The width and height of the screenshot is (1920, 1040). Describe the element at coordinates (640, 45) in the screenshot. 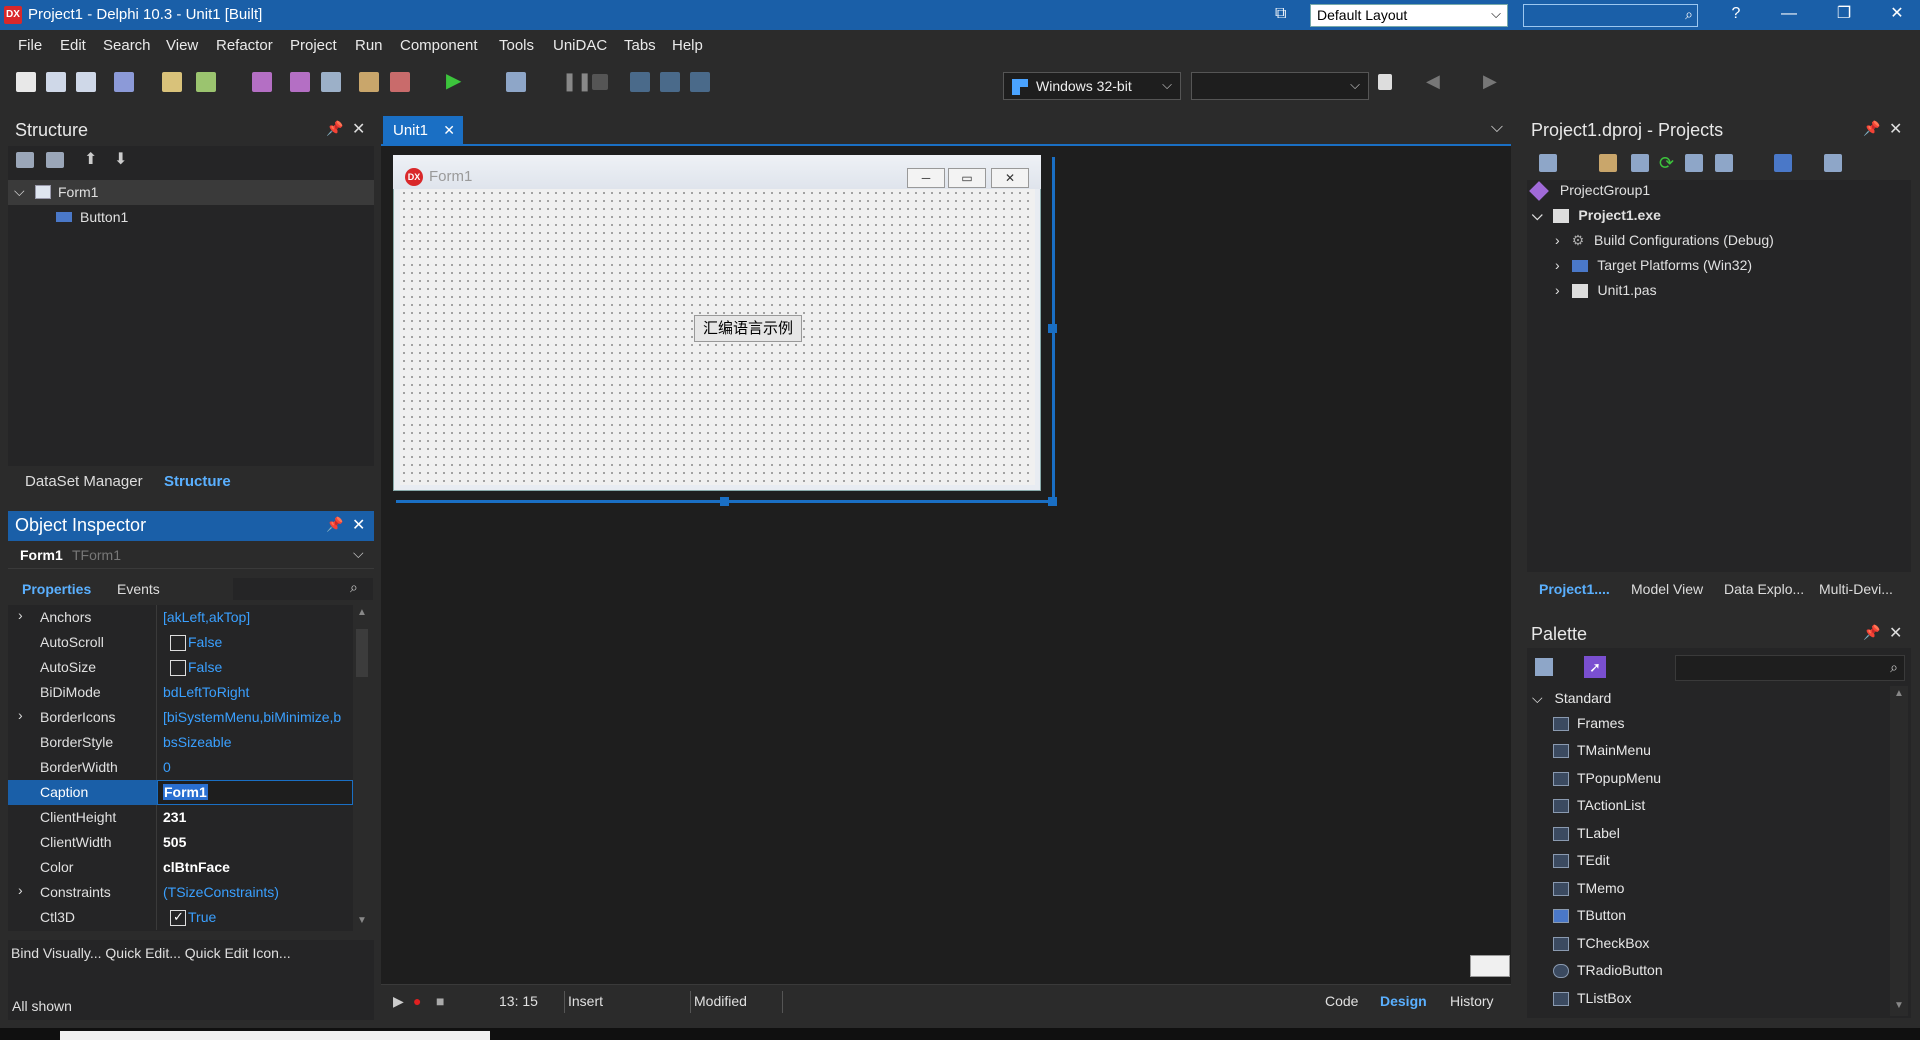

I see `menu-tabs: Tabs` at that location.